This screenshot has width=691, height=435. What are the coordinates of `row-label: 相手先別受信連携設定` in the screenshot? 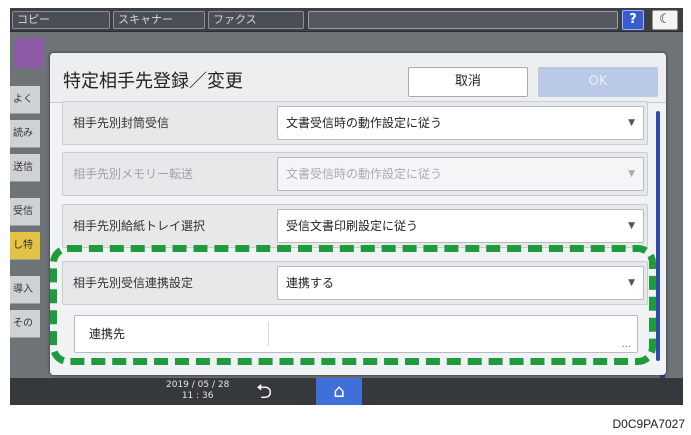 It's located at (133, 283).